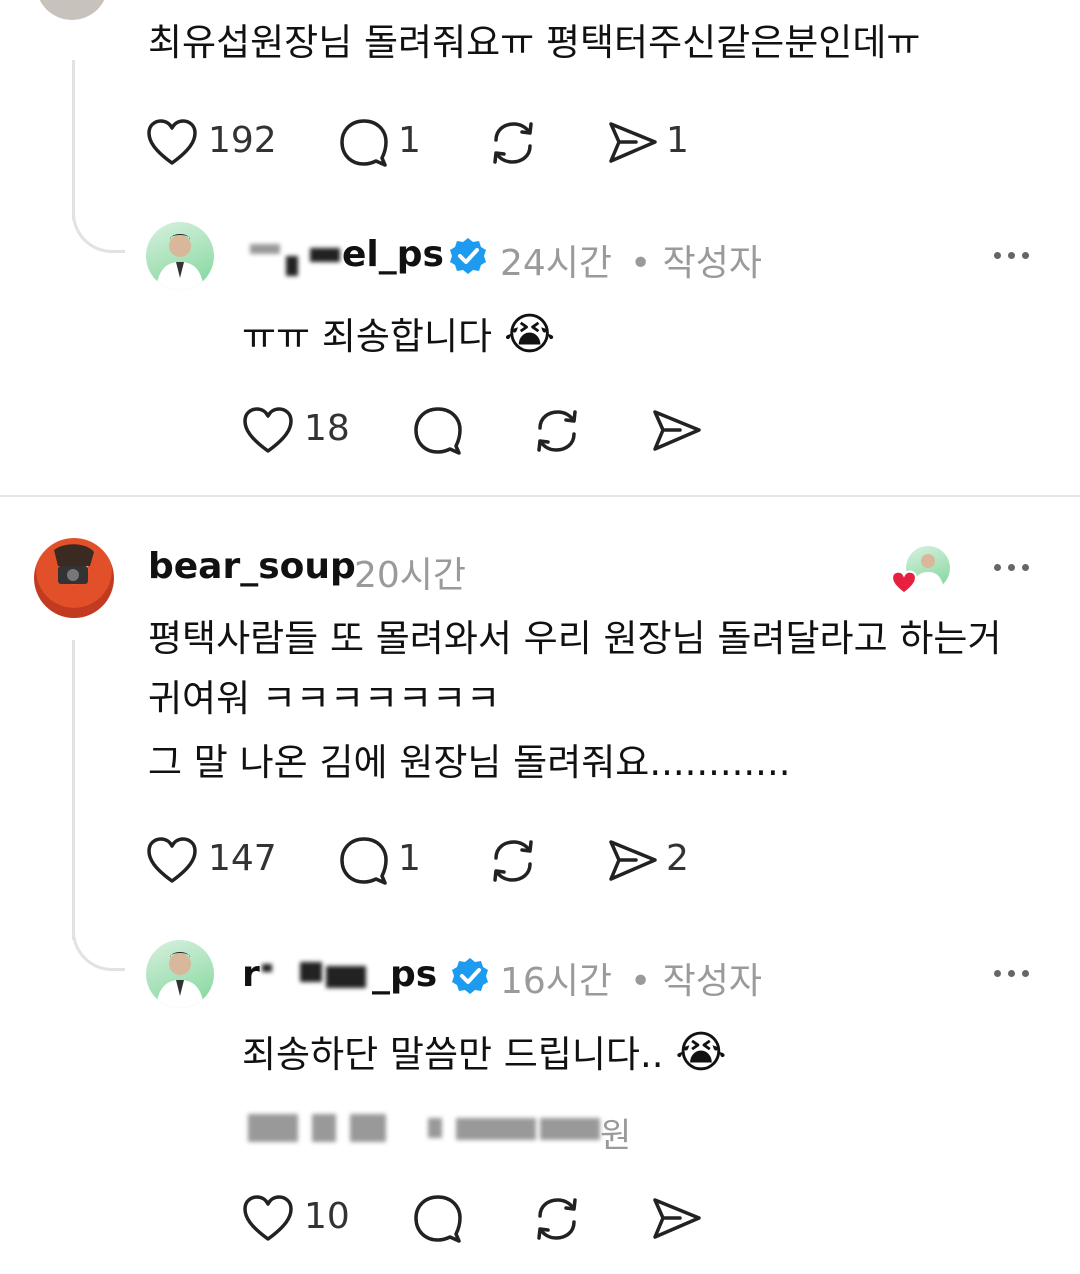 This screenshot has height=1274, width=1080. What do you see at coordinates (677, 140) in the screenshot?
I see `share-count: 1` at bounding box center [677, 140].